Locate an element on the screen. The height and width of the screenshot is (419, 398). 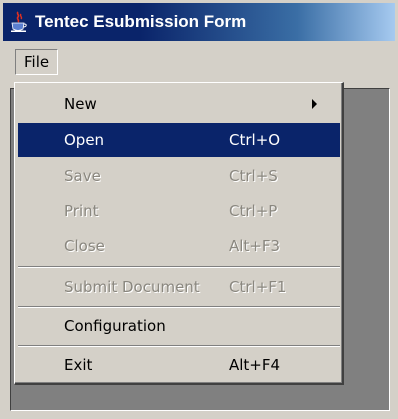
menu-file: File is located at coordinates (37, 62).